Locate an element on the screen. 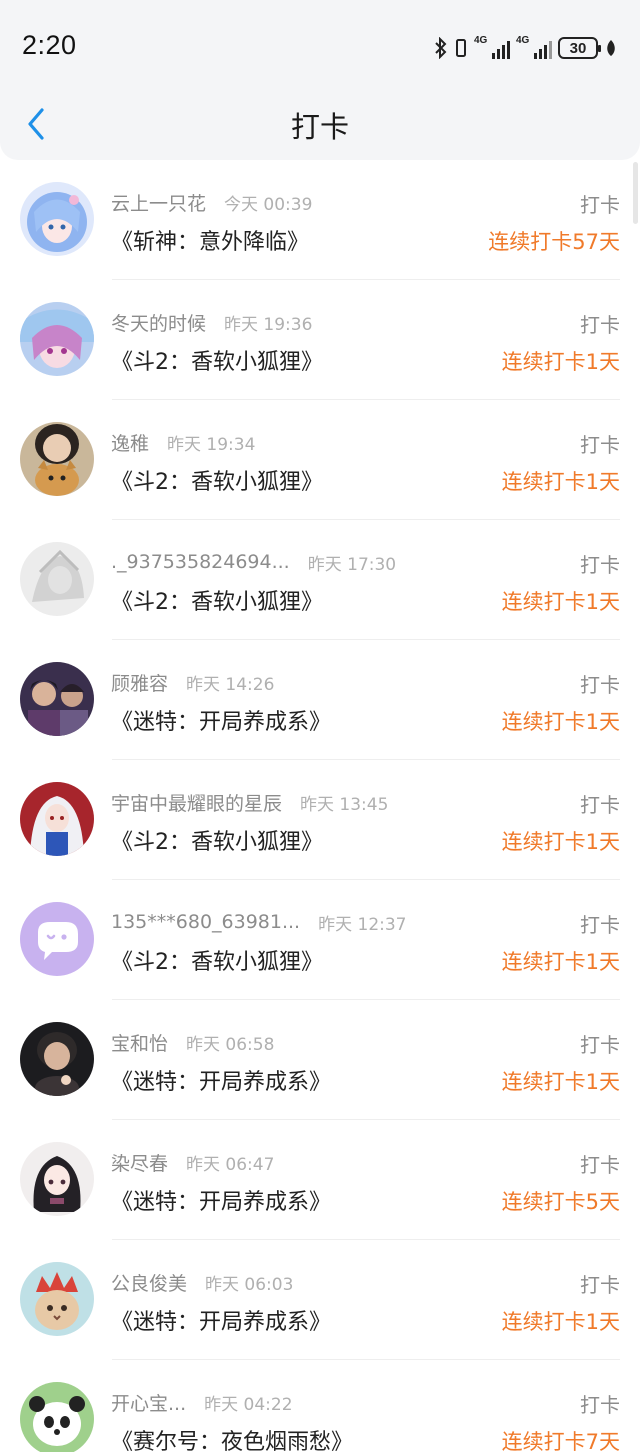  user-name: 染尽春 is located at coordinates (139, 1162).